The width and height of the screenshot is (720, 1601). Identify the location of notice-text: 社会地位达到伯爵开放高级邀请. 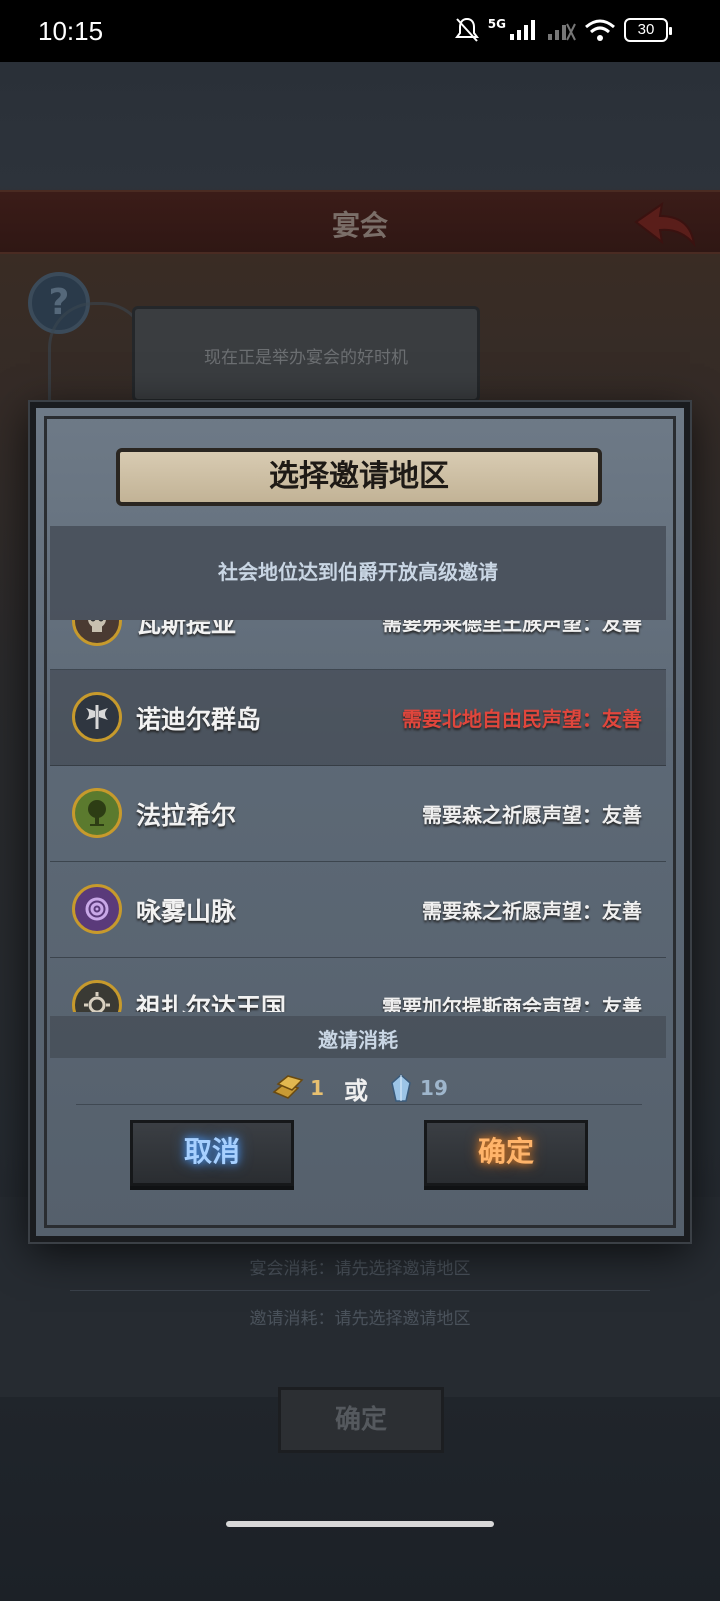
(358, 572).